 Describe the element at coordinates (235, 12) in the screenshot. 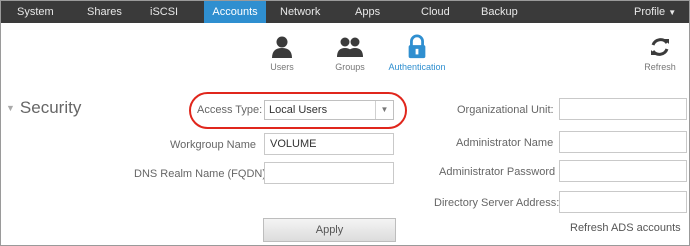

I see `nav-accounts: Accounts` at that location.